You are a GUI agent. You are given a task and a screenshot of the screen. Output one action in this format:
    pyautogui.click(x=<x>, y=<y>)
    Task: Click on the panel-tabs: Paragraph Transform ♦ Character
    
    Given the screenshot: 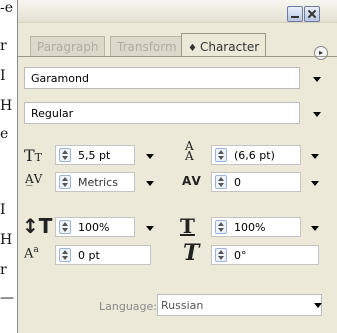 What is the action you would take?
    pyautogui.click(x=177, y=43)
    